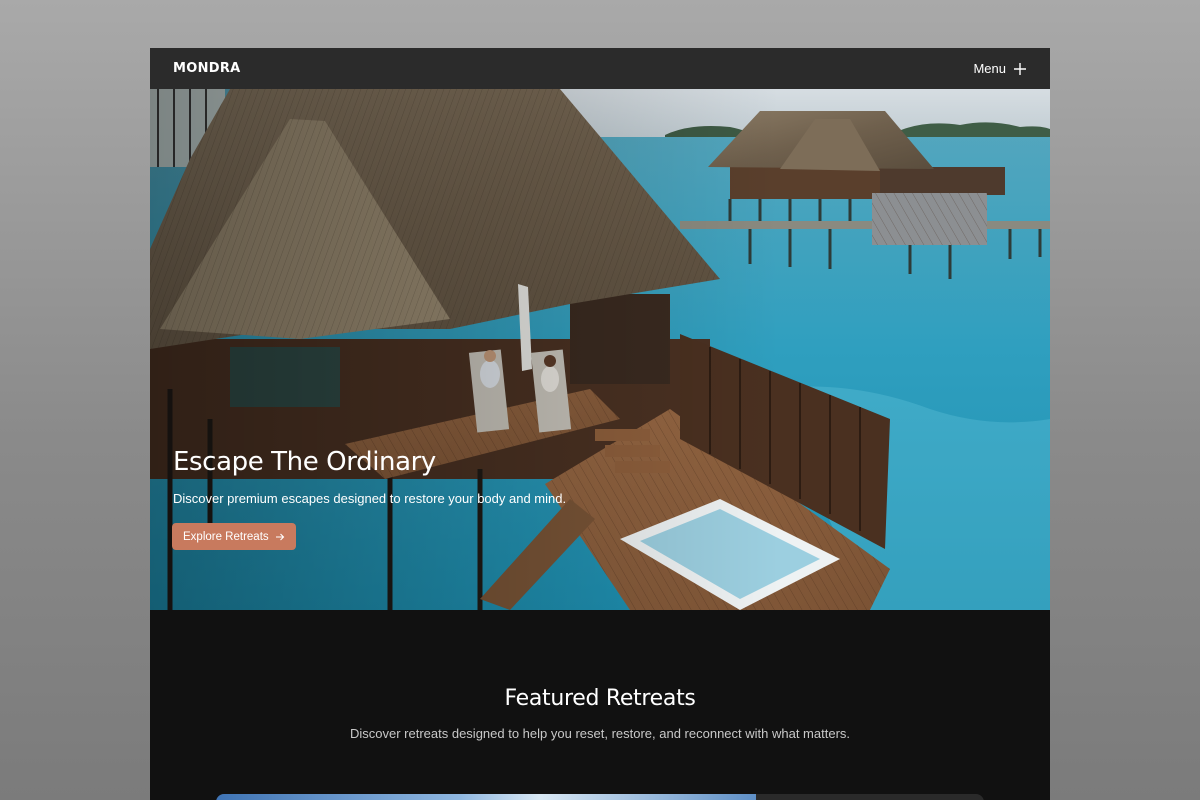 The image size is (1200, 800). Describe the element at coordinates (989, 68) in the screenshot. I see `menu-label: Menu` at that location.